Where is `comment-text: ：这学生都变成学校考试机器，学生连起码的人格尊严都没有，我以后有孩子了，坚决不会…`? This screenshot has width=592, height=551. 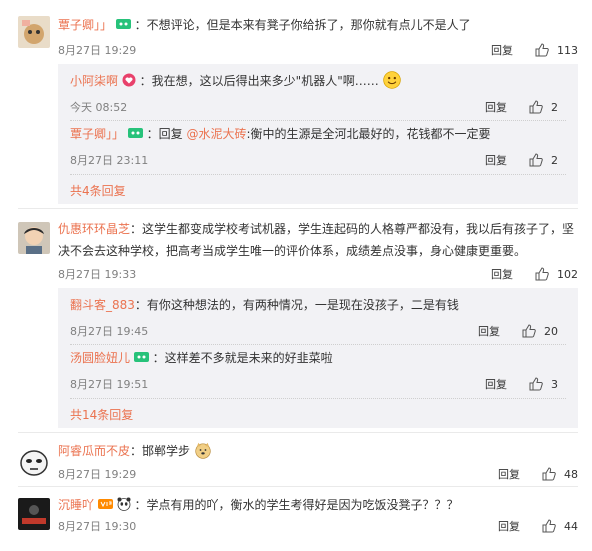 comment-text: ：这学生都变成学校考试机器，学生连起码的人格尊严都没有，我以后有孩子了，坚决不会… is located at coordinates (316, 240).